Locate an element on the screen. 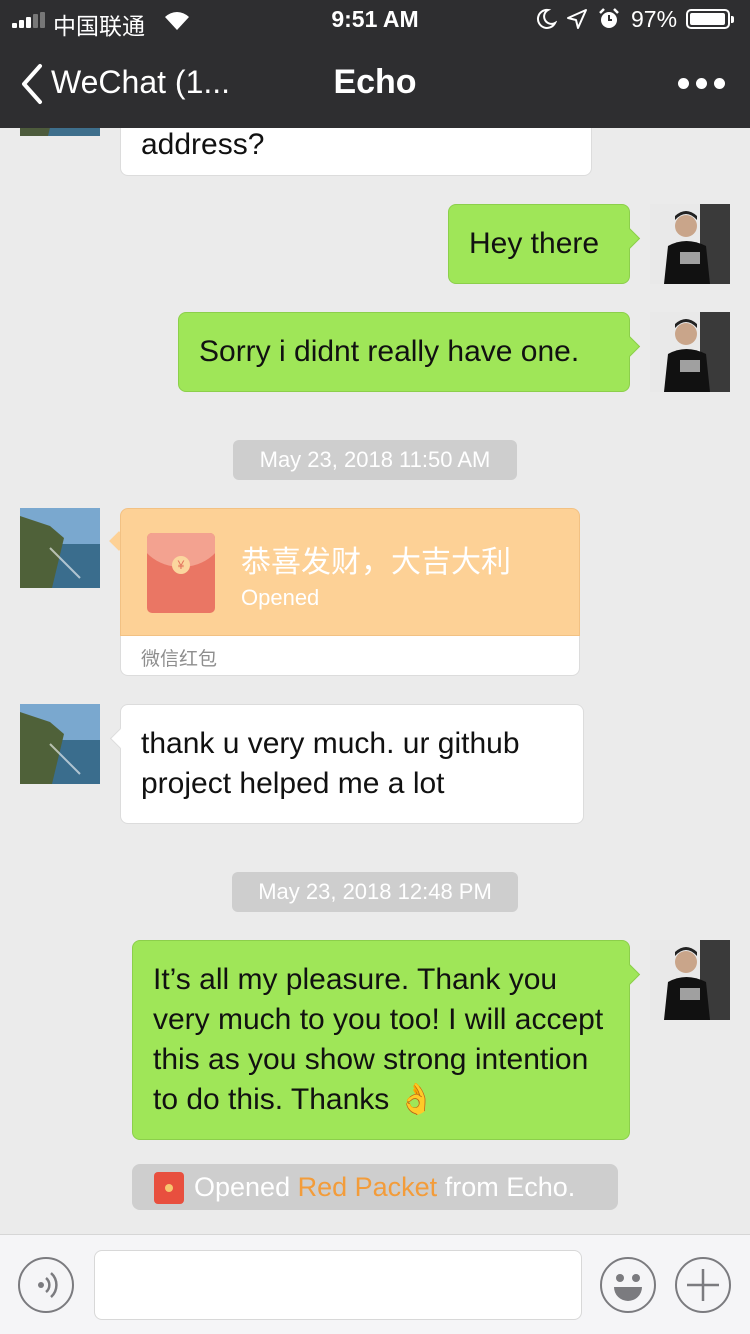 The width and height of the screenshot is (750, 1334). voice-input-button is located at coordinates (46, 1285).